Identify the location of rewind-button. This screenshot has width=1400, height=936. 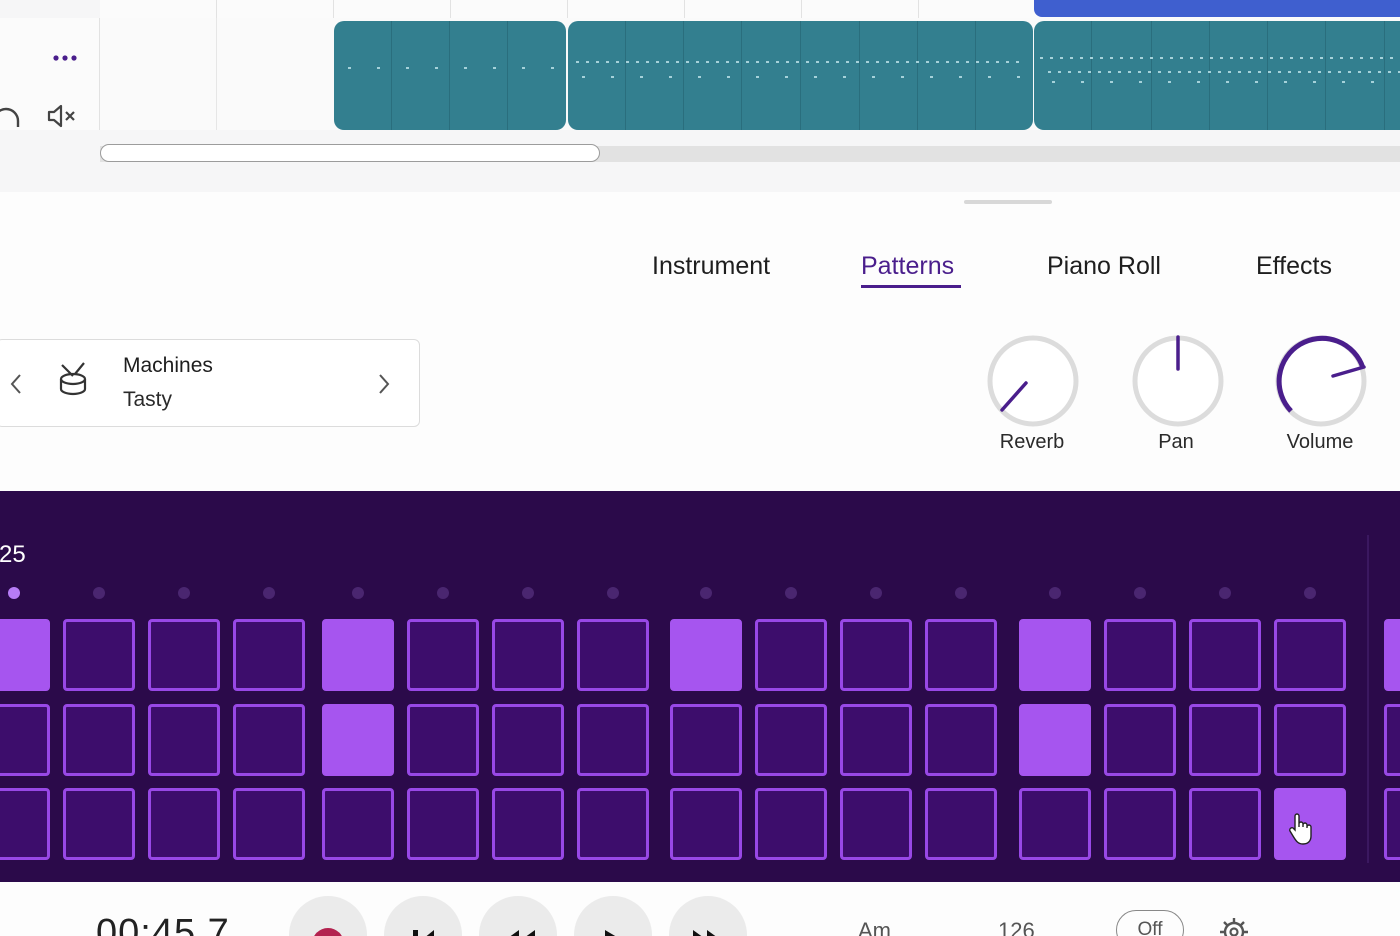
(518, 916).